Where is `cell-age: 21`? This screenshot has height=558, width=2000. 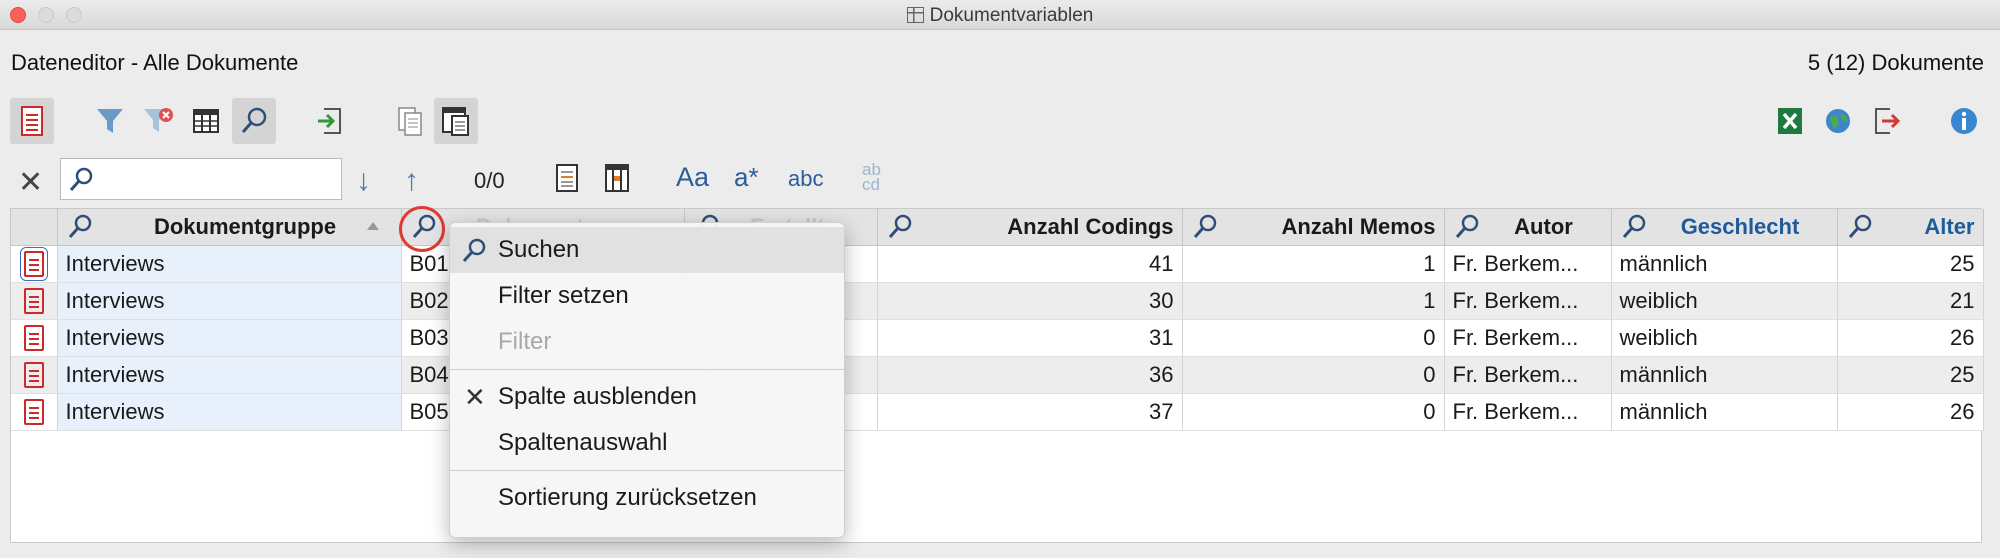 cell-age: 21 is located at coordinates (1910, 301).